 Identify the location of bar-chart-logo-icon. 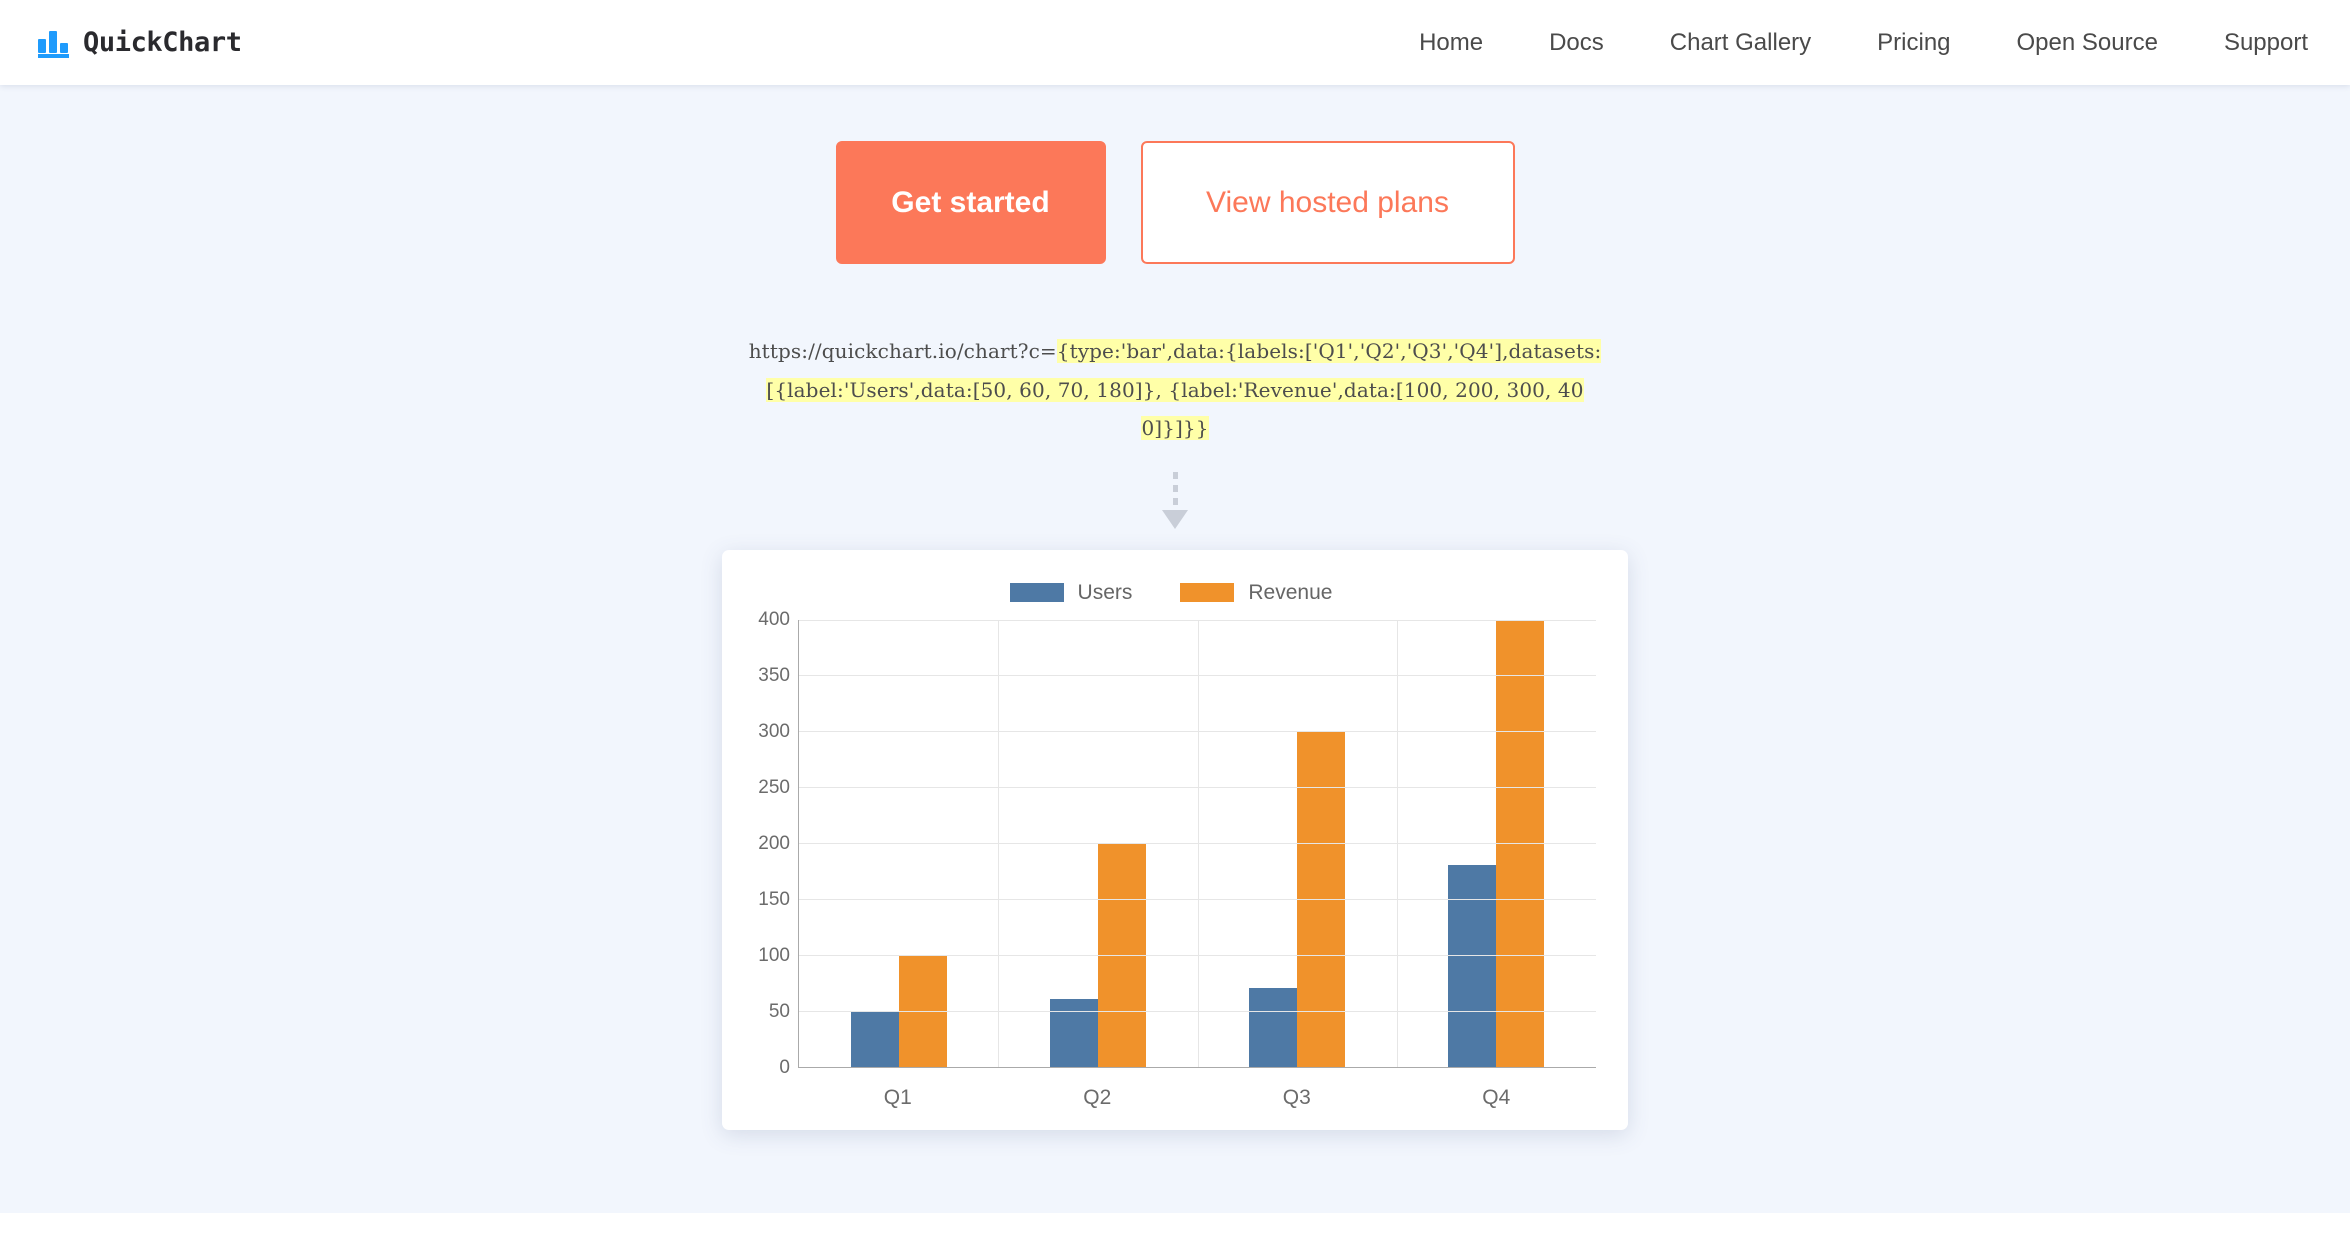
(54, 43).